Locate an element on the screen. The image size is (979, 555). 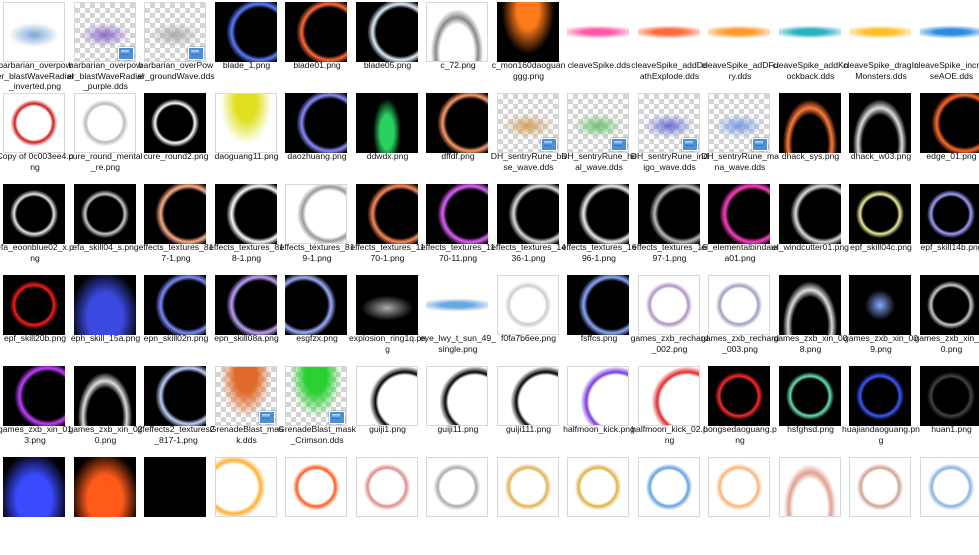
file-item: halfmoon_kick_02.png is located at coordinates (670, 414).